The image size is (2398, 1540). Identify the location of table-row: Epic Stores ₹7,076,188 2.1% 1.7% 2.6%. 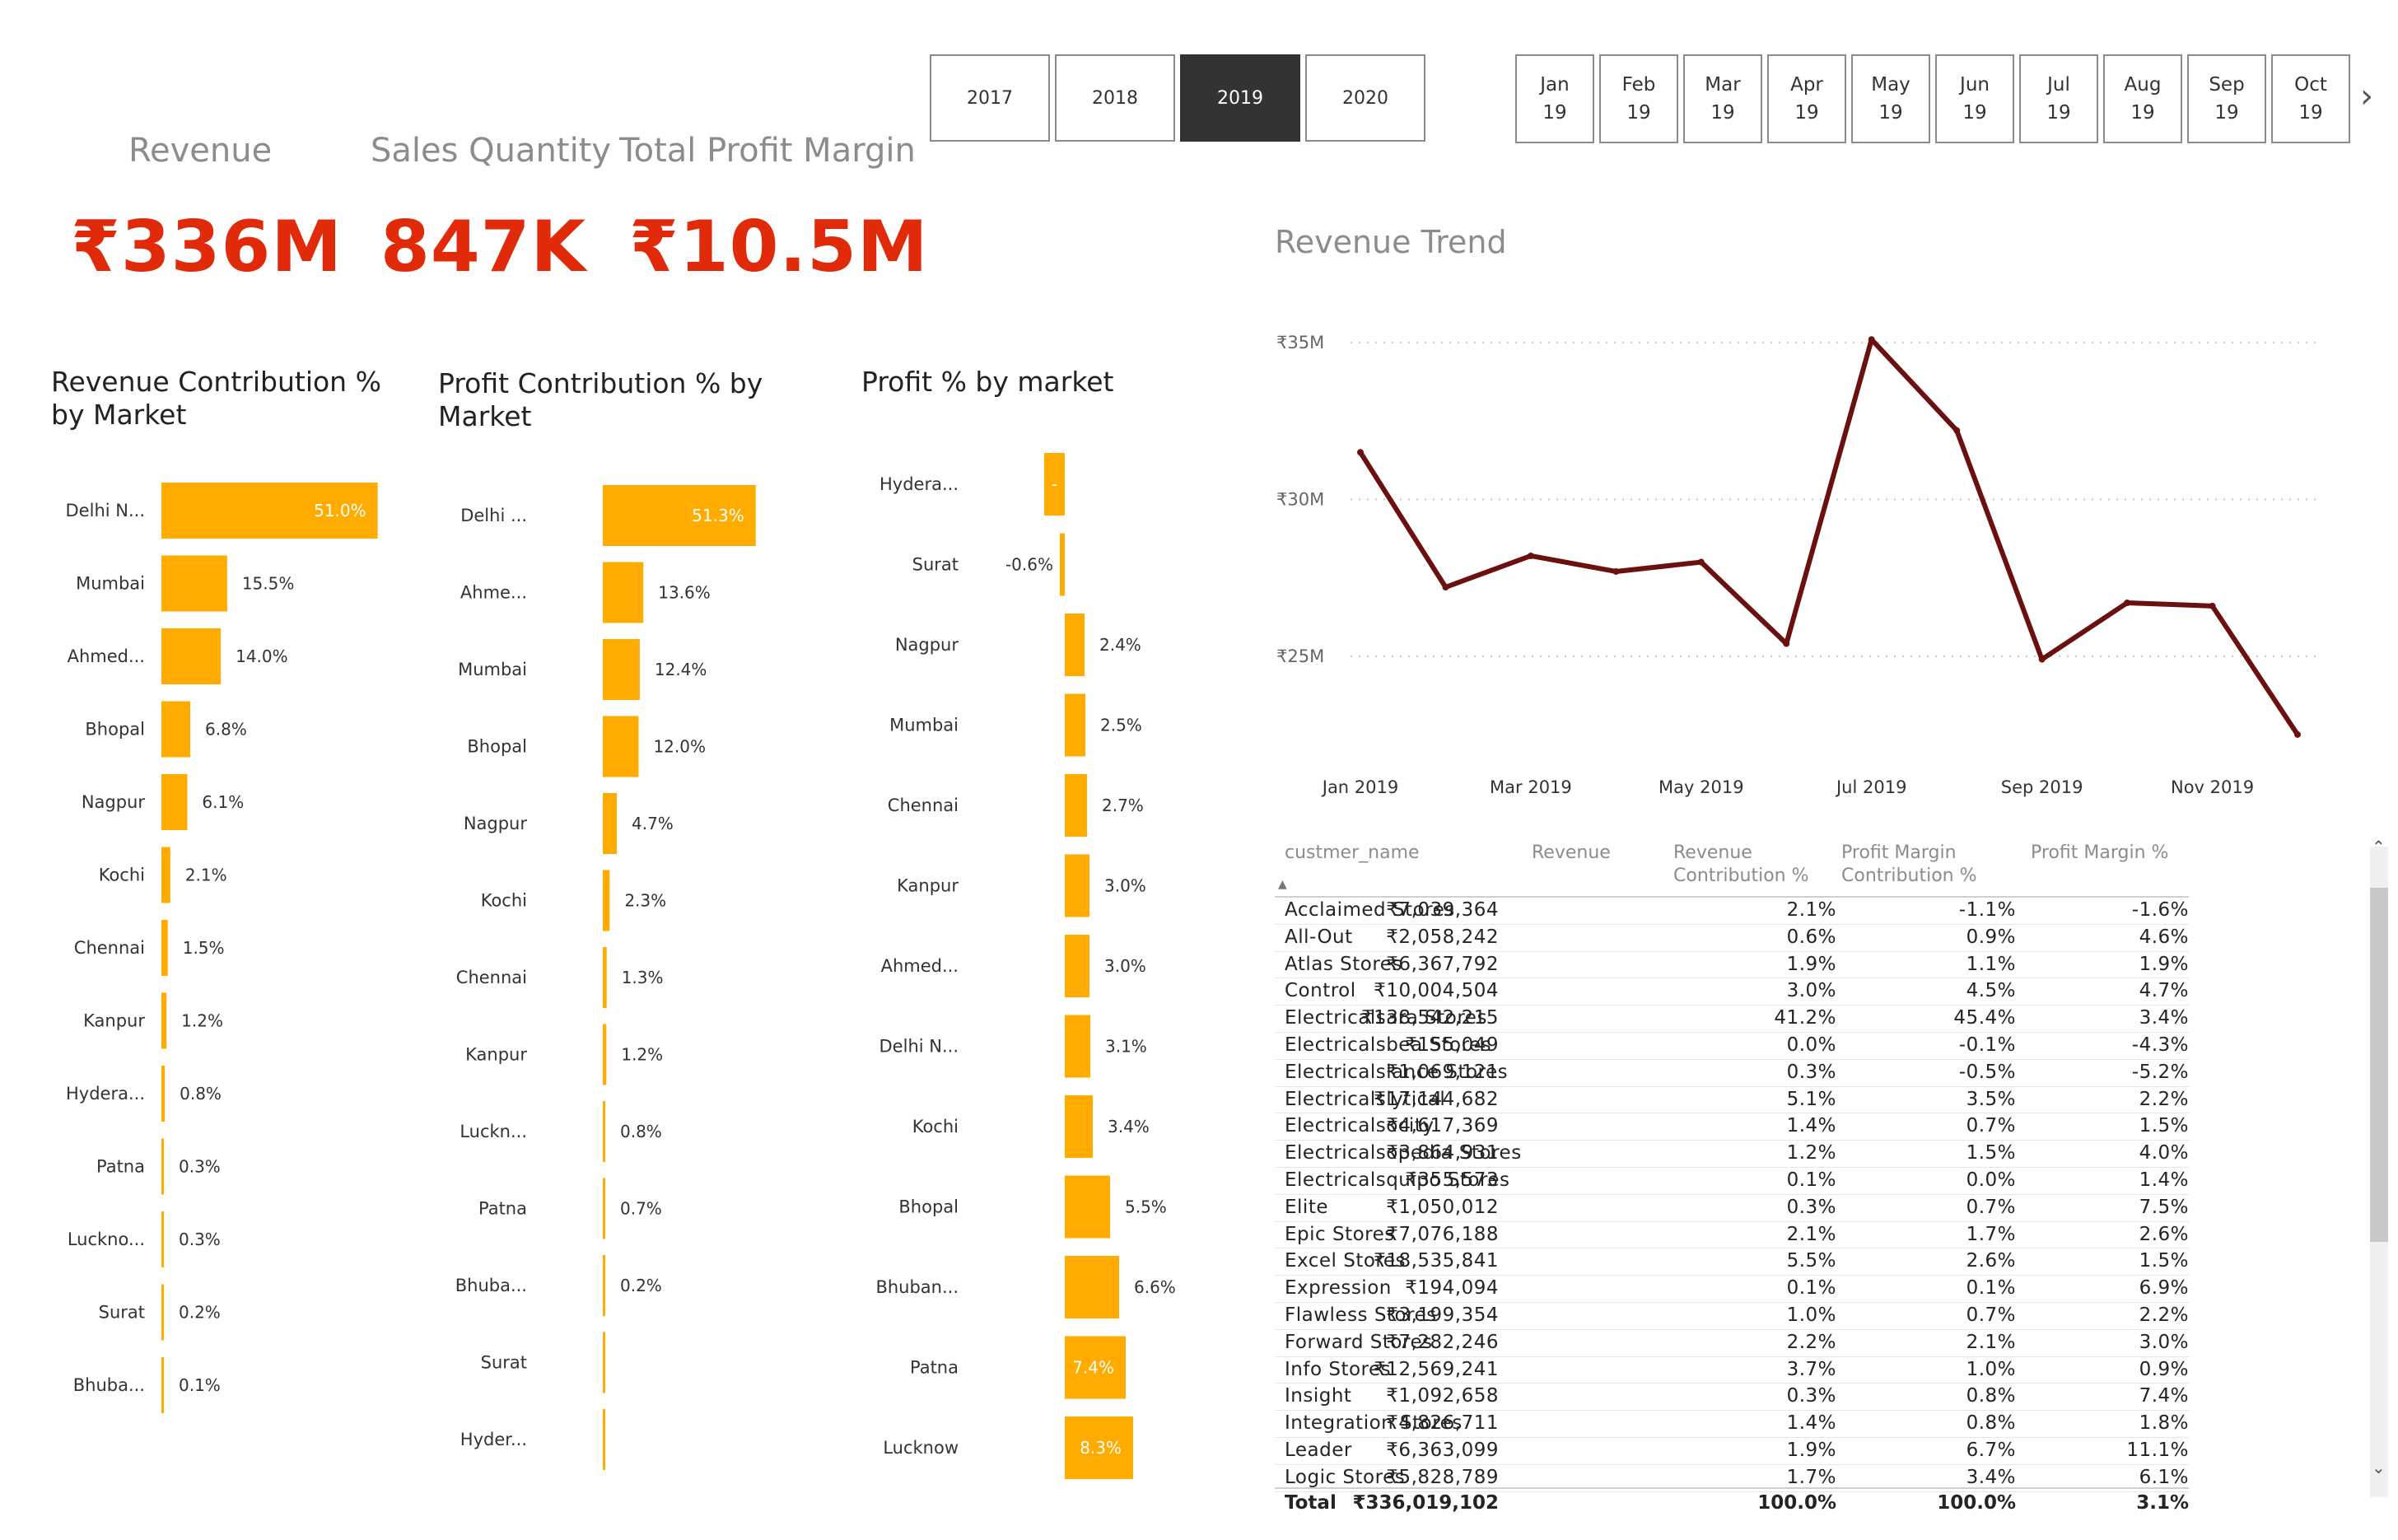
(1732, 1235).